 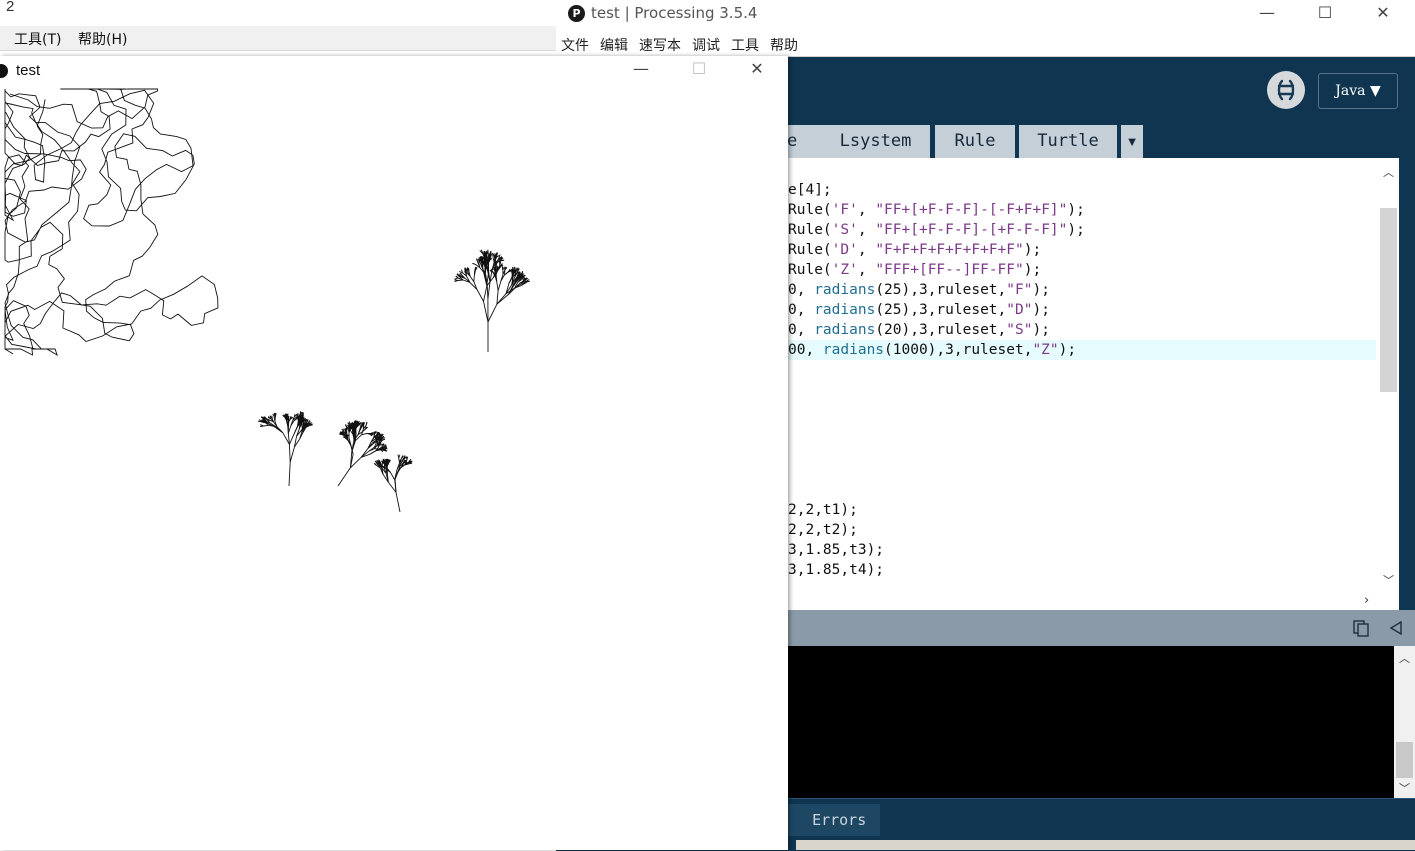 I want to click on scroll-down-icon: ﹀, so click(x=1388, y=580).